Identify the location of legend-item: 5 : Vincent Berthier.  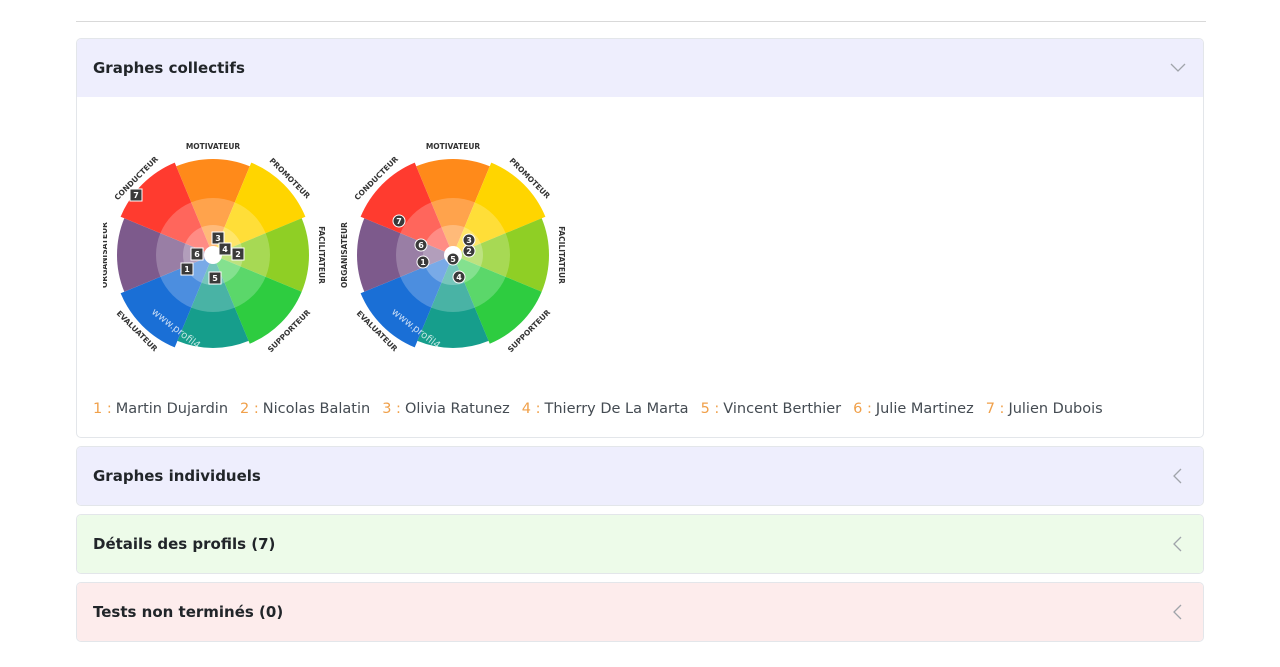
(771, 409).